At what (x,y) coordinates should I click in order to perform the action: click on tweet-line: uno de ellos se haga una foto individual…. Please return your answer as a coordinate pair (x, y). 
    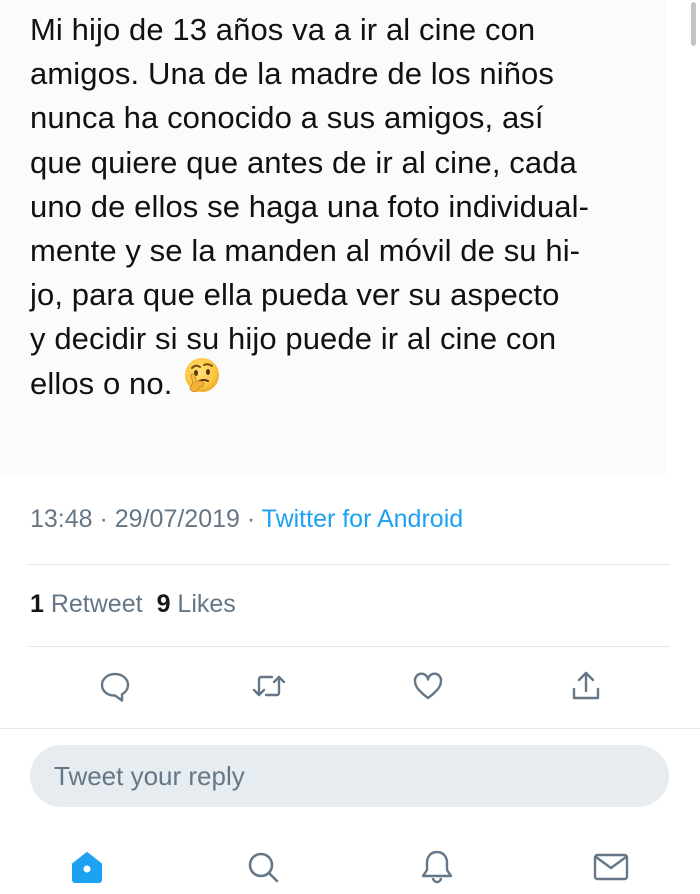
    Looking at the image, I should click on (310, 206).